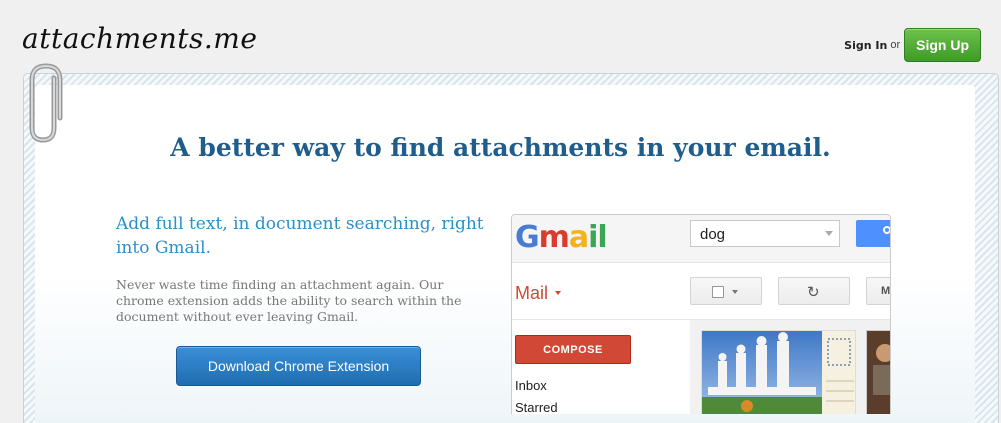  I want to click on refresh-icon: ↻, so click(813, 292).